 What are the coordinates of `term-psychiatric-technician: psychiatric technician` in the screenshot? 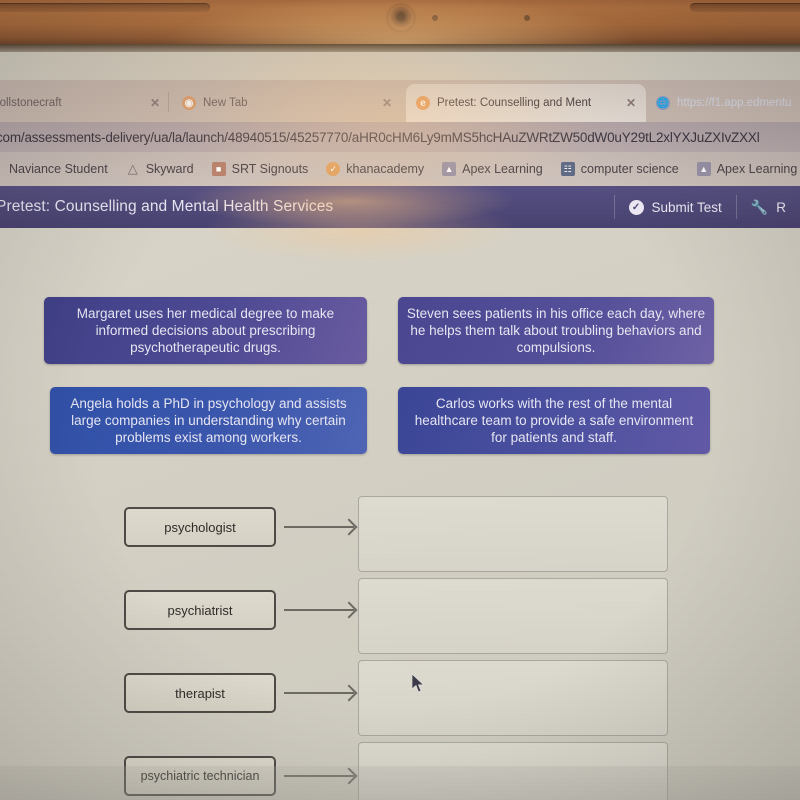 It's located at (200, 776).